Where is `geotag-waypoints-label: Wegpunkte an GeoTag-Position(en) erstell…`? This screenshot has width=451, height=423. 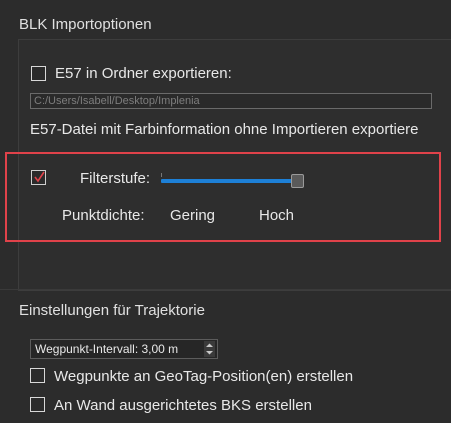
geotag-waypoints-label: Wegpunkte an GeoTag-Position(en) erstell… is located at coordinates (204, 376).